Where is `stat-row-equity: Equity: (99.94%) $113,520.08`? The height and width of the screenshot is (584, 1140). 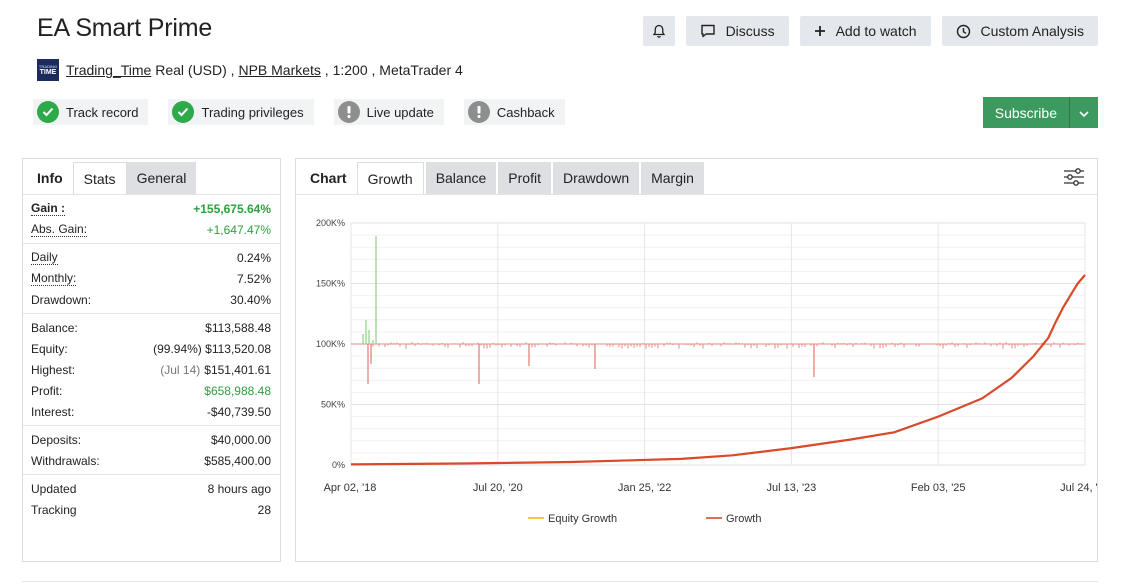 stat-row-equity: Equity: (99.94%) $113,520.08 is located at coordinates (151, 348).